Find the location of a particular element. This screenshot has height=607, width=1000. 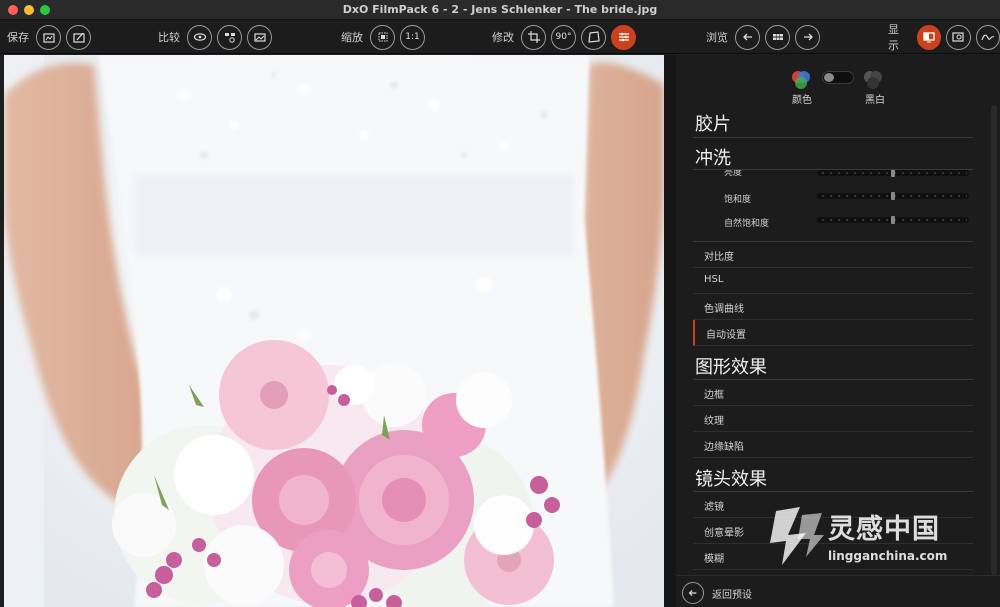

arrow-left-icon is located at coordinates (747, 37).